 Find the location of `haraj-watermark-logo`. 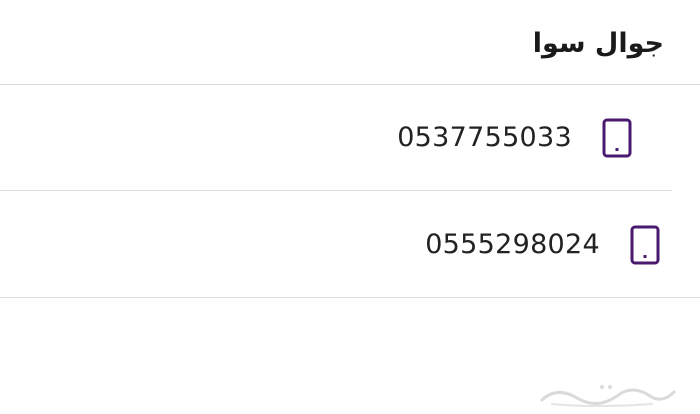

haraj-watermark-logo is located at coordinates (607, 393).